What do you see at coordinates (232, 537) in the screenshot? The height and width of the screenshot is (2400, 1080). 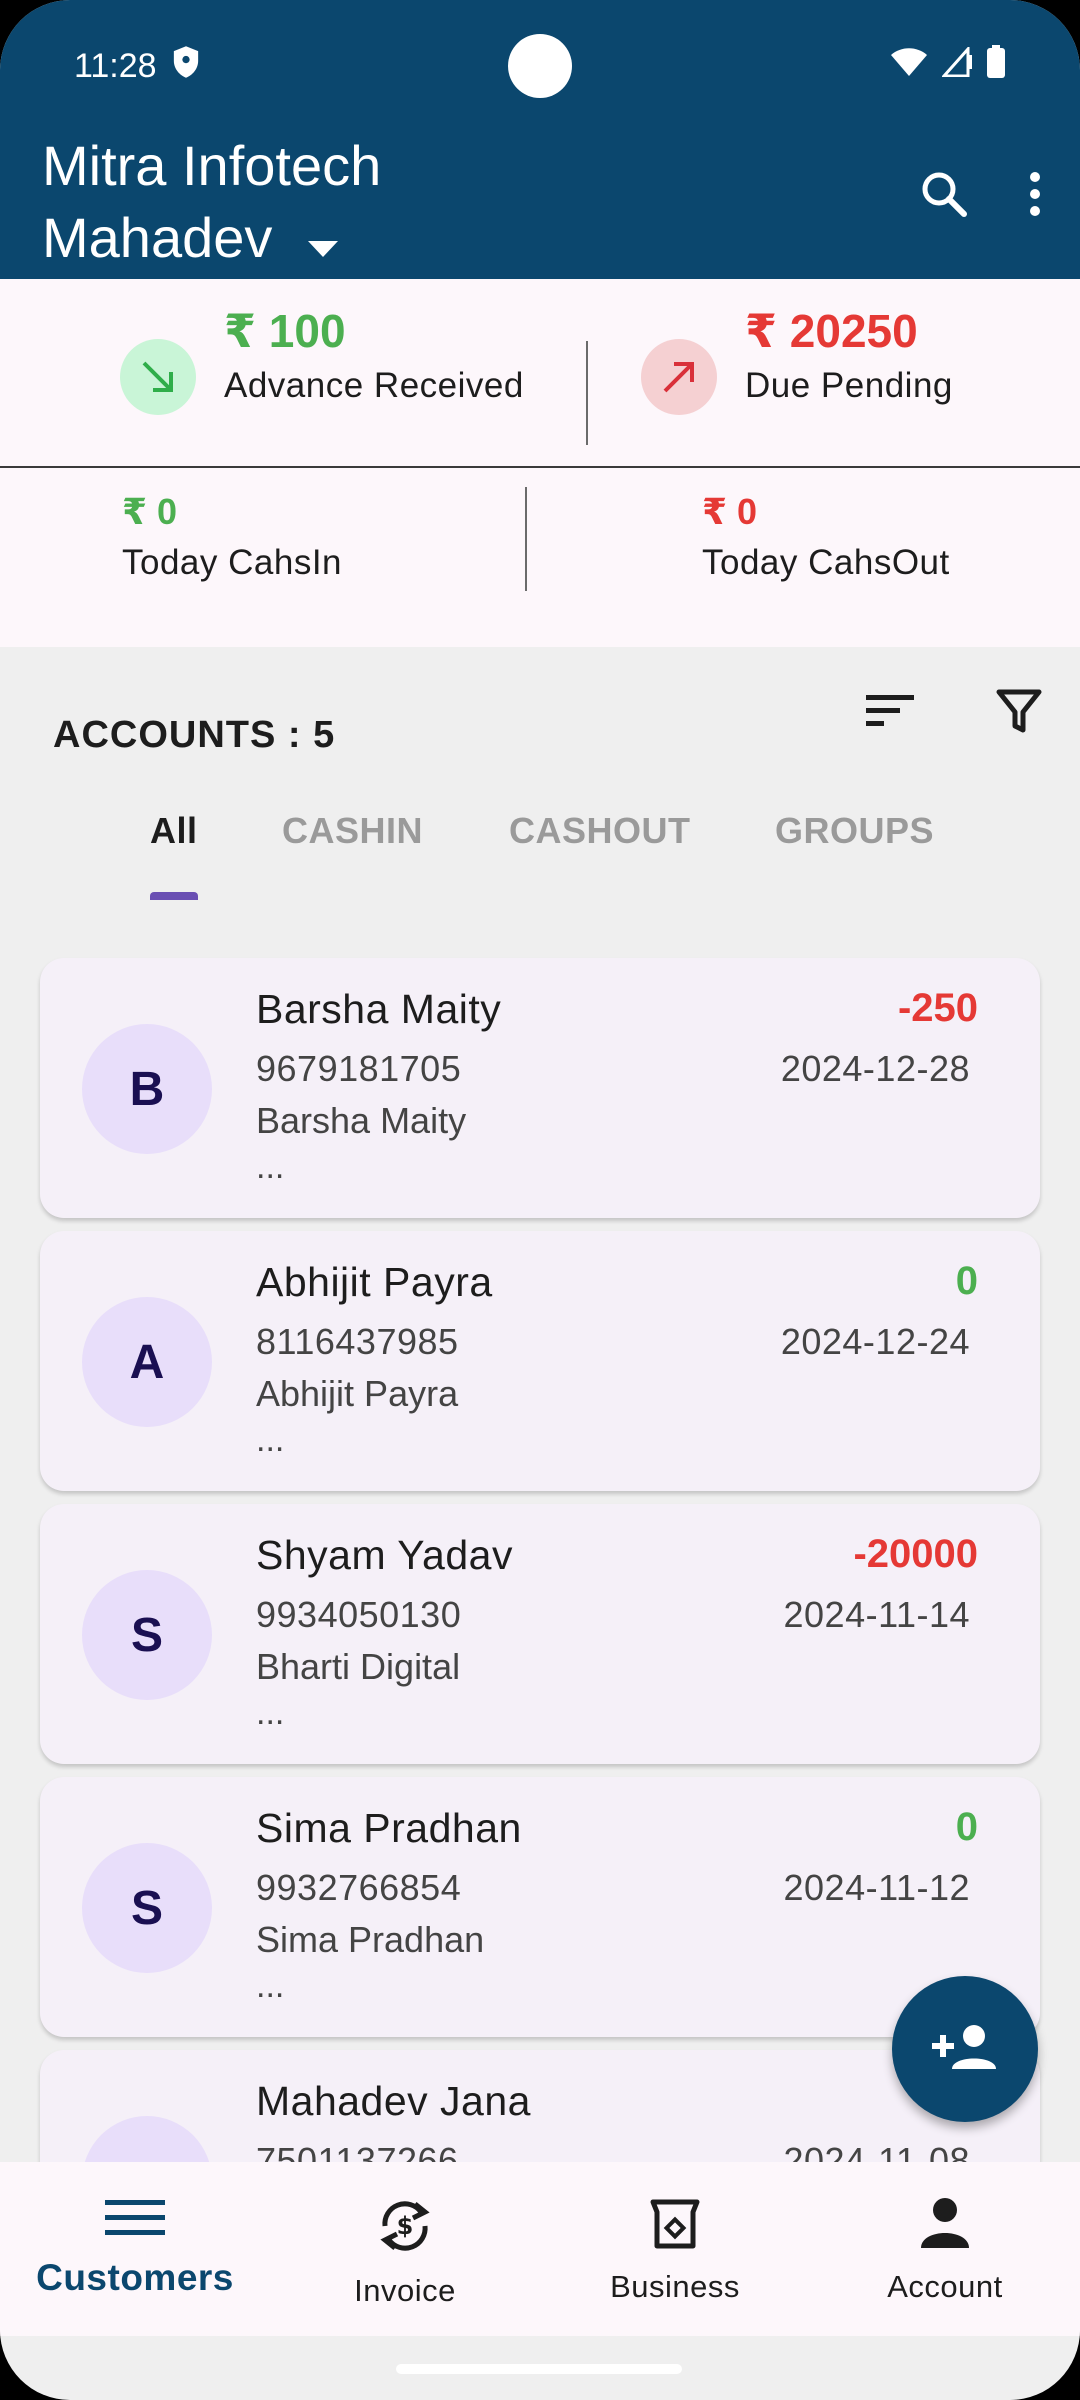 I see `today-cashin: ₹ 0 Today CahsIn` at bounding box center [232, 537].